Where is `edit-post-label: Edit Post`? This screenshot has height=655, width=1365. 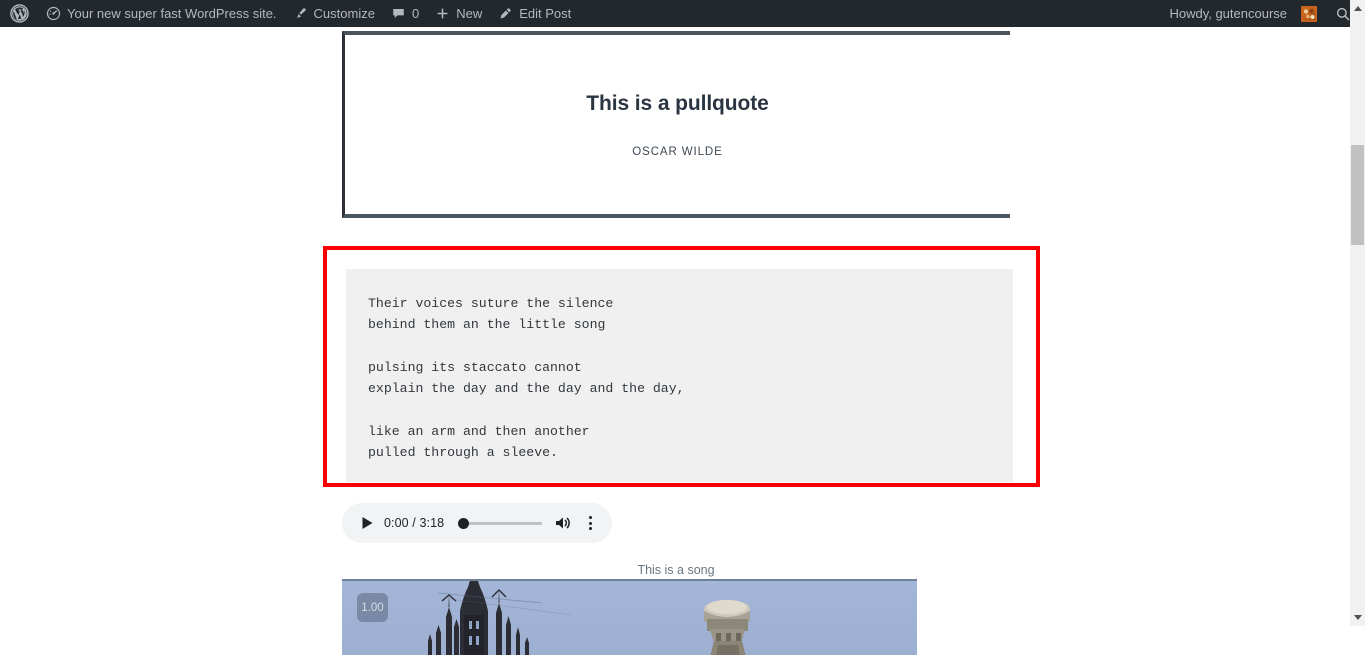
edit-post-label: Edit Post is located at coordinates (545, 13).